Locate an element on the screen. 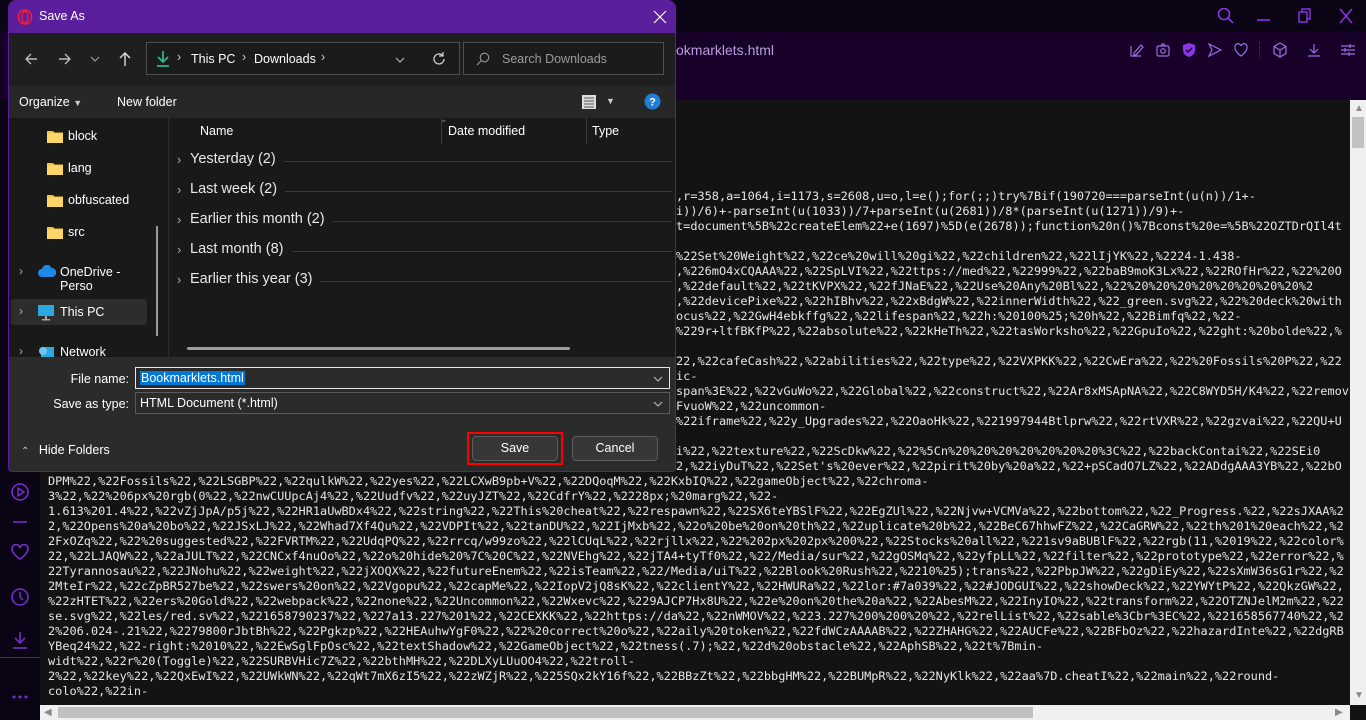 Image resolution: width=1366 pixels, height=720 pixels. search-icon is located at coordinates (1226, 16).